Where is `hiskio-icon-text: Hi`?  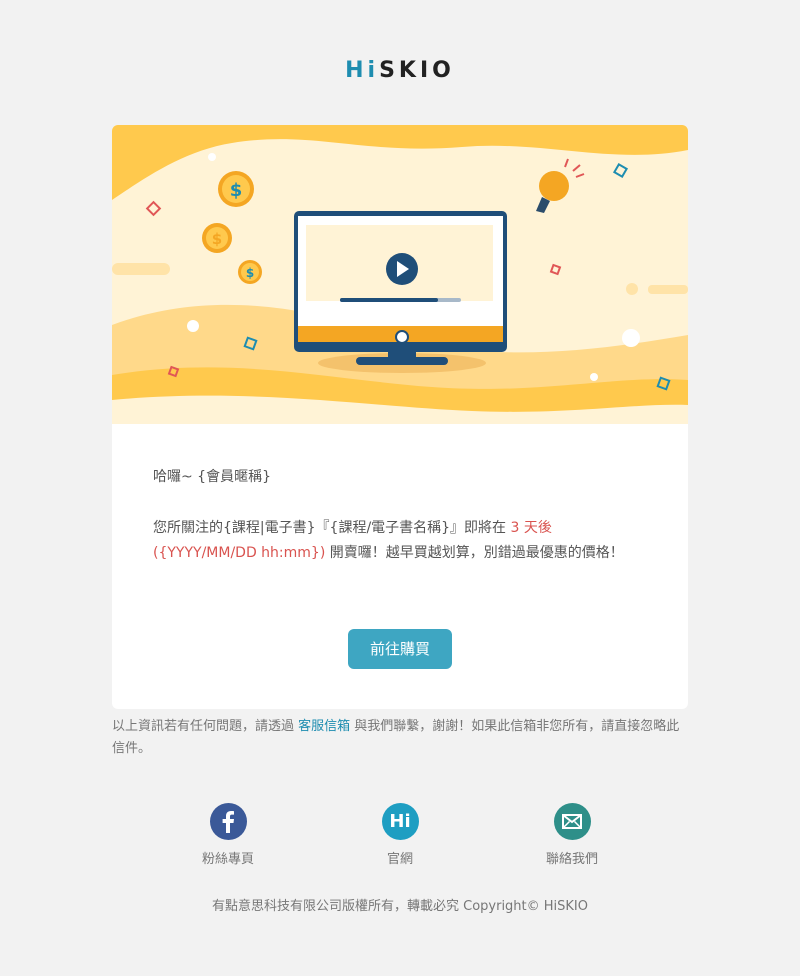 hiskio-icon-text: Hi is located at coordinates (400, 821).